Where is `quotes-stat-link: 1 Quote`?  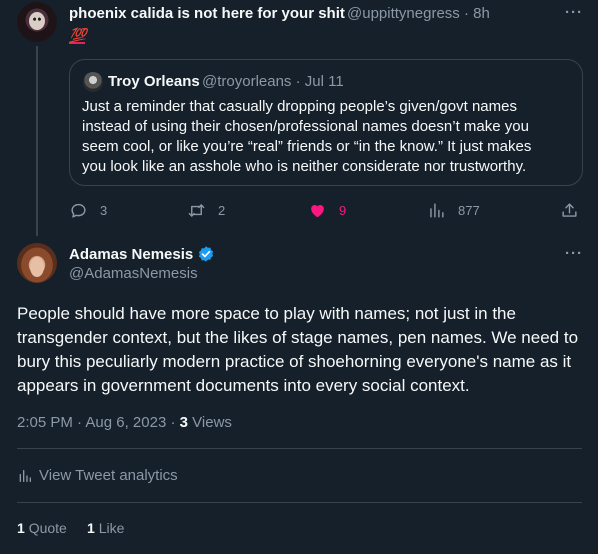
quotes-stat-link: 1 Quote is located at coordinates (42, 528).